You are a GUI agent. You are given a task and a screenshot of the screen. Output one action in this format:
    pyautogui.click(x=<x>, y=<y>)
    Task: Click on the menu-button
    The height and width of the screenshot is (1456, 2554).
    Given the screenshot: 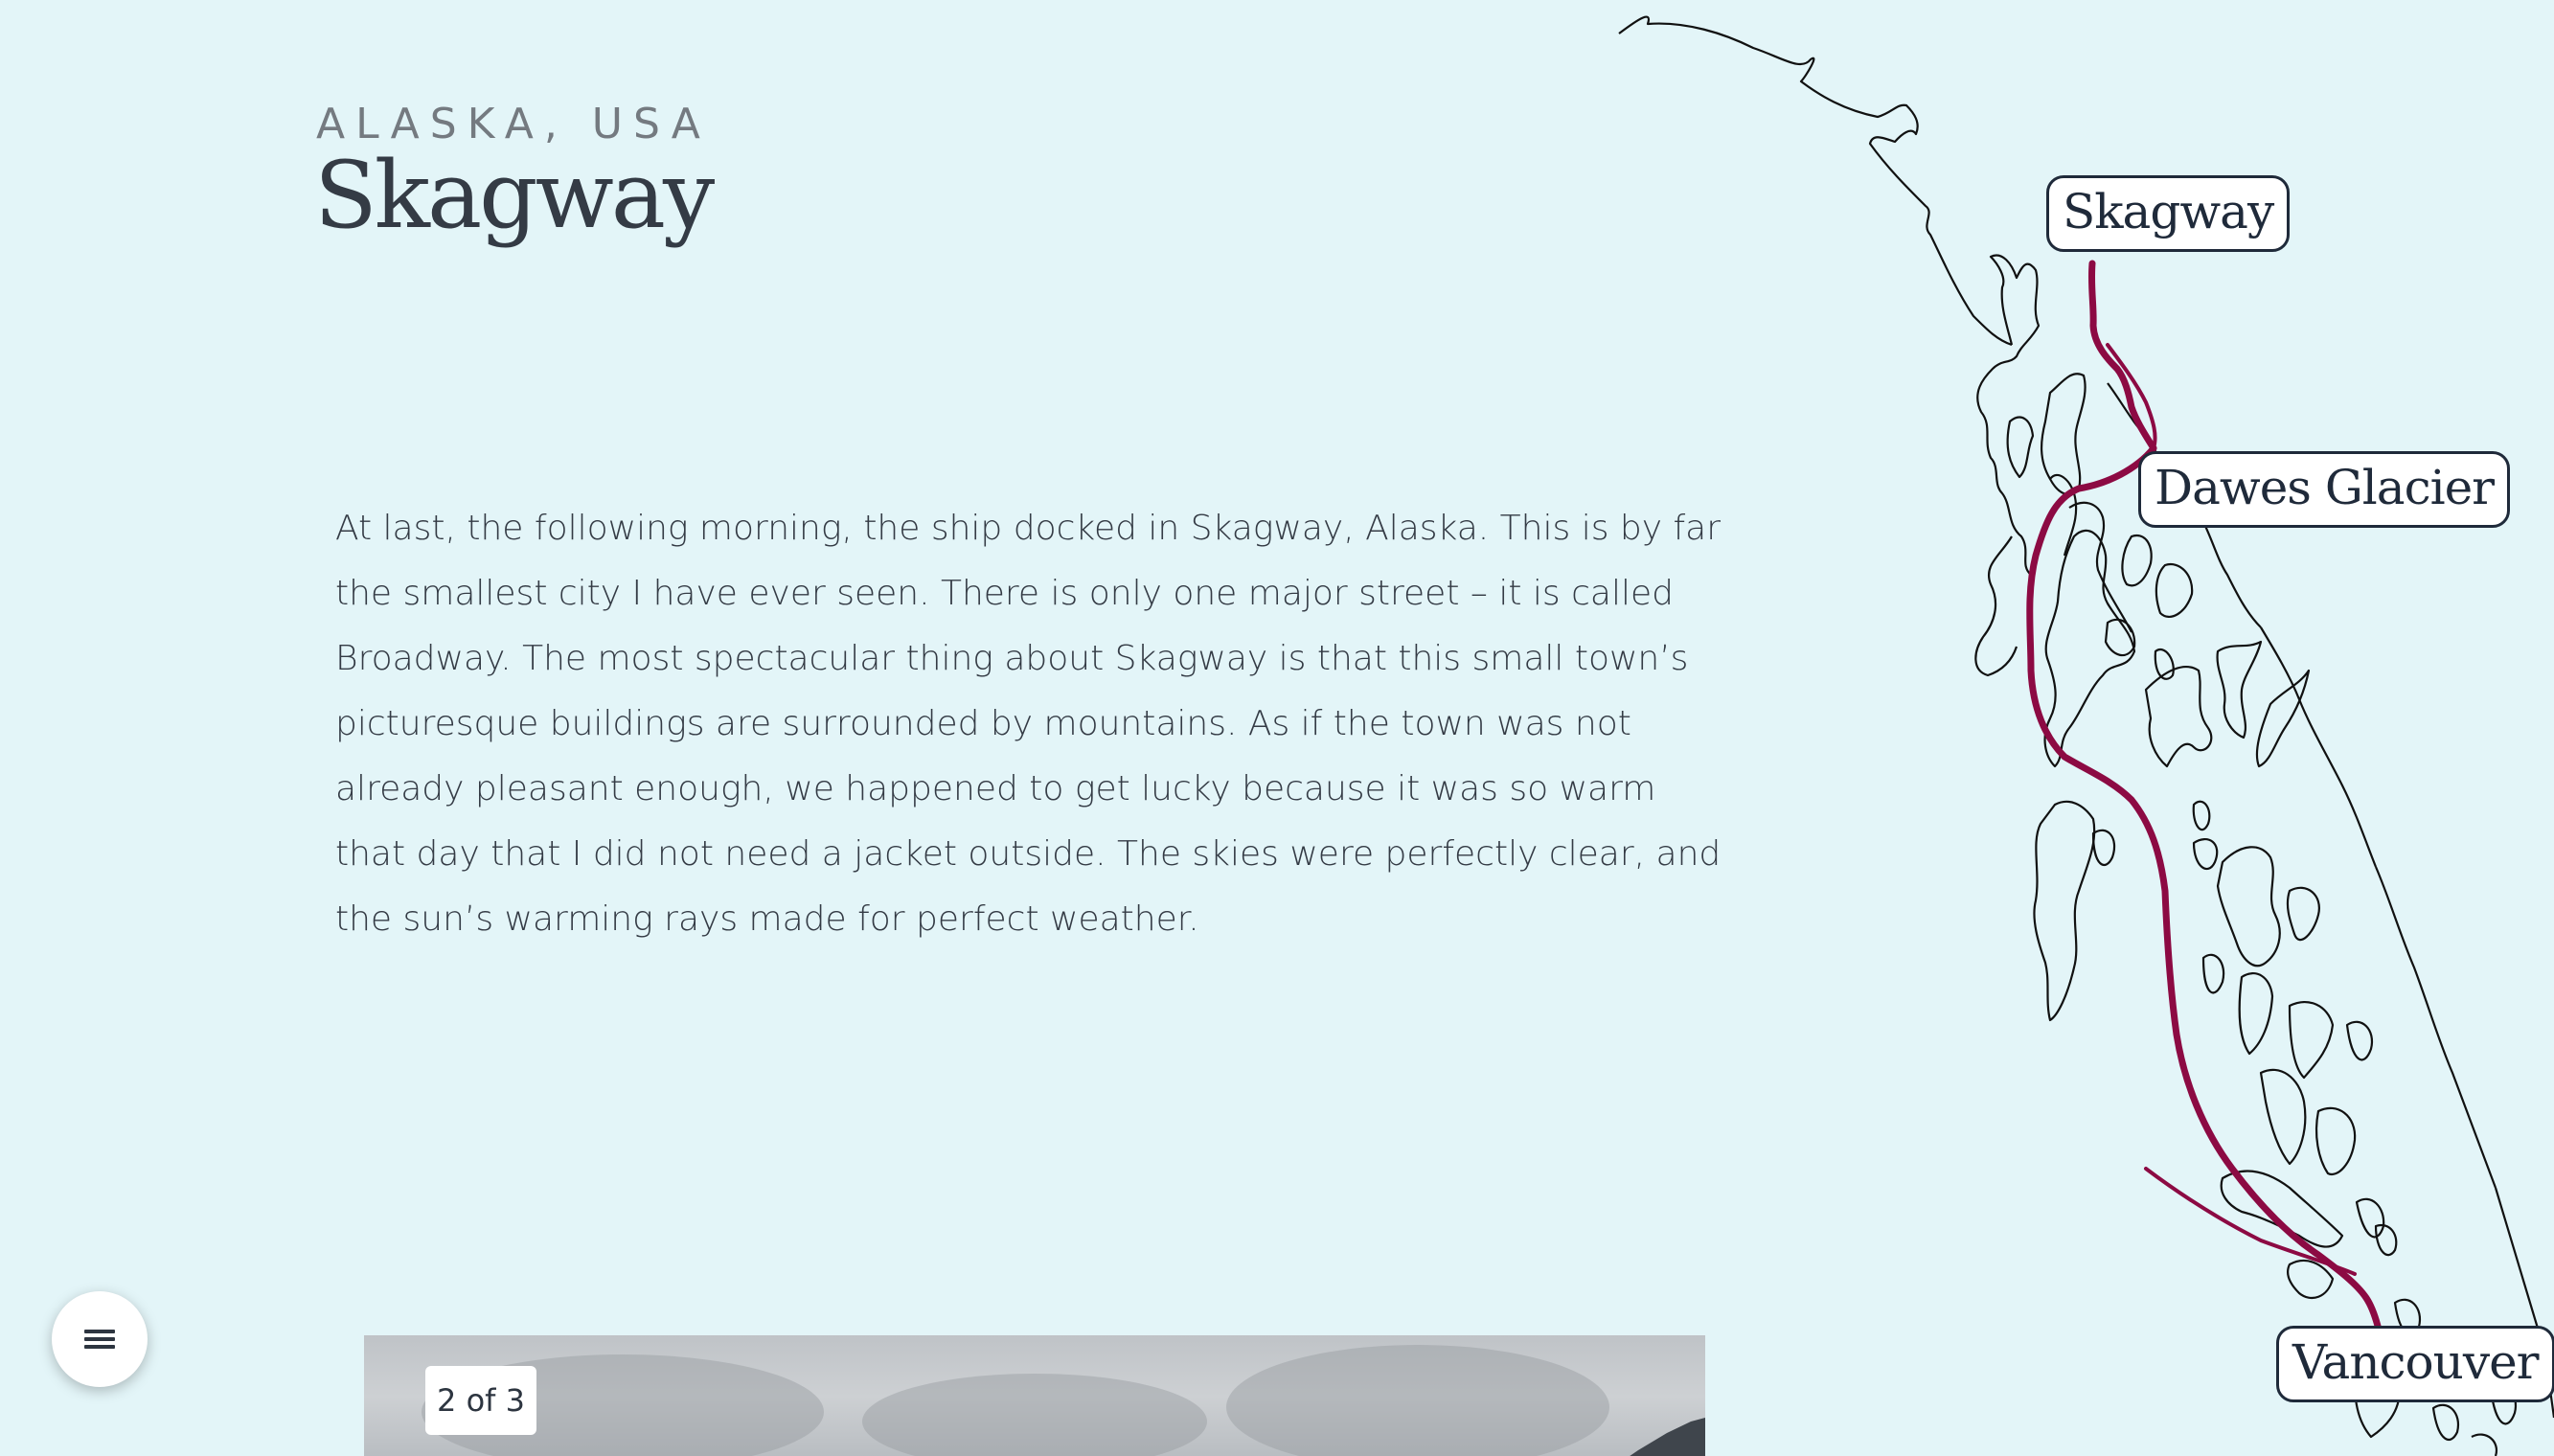 What is the action you would take?
    pyautogui.click(x=100, y=1339)
    